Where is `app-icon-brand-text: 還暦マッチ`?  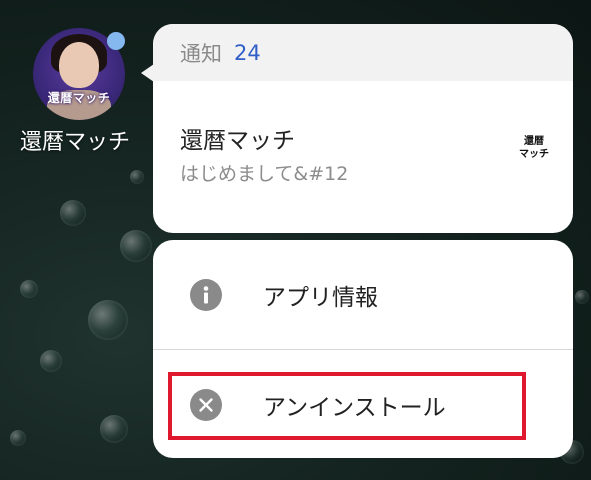 app-icon-brand-text: 還暦マッチ is located at coordinates (79, 98).